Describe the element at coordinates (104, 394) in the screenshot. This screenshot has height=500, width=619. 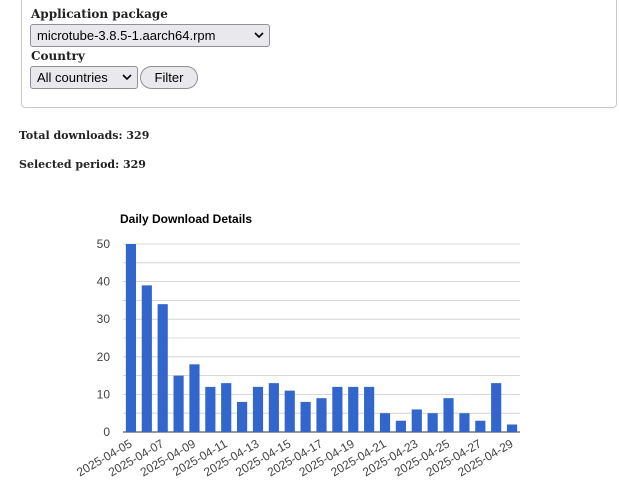
I see `y-tick-label: 10` at that location.